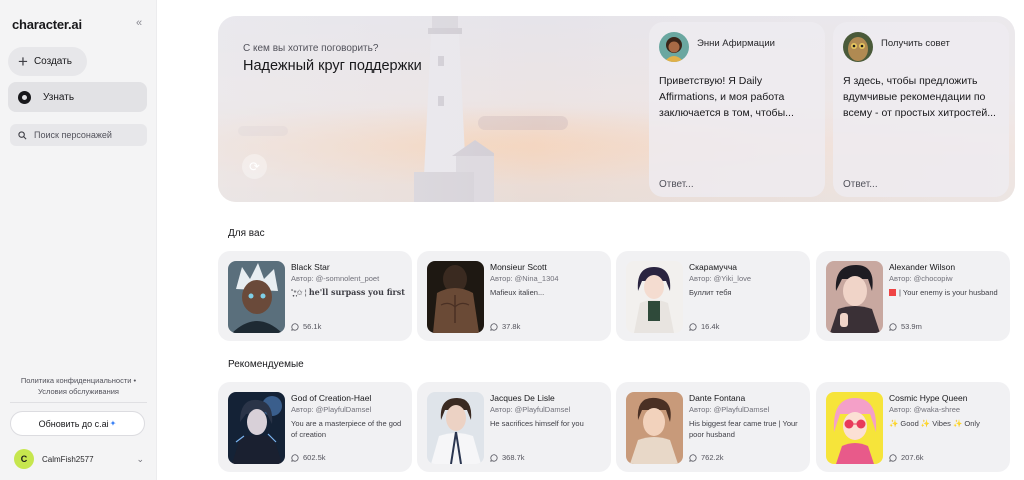 This screenshot has height=480, width=1024. I want to click on logo: character.ai, so click(47, 24).